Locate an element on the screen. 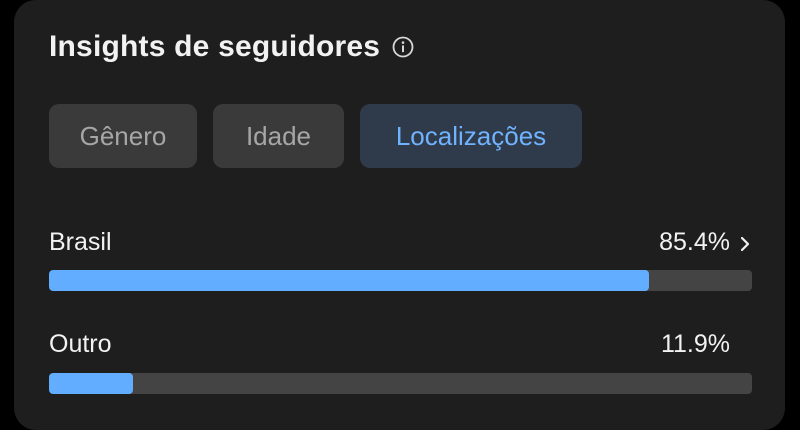  chevron-right-icon is located at coordinates (745, 244).